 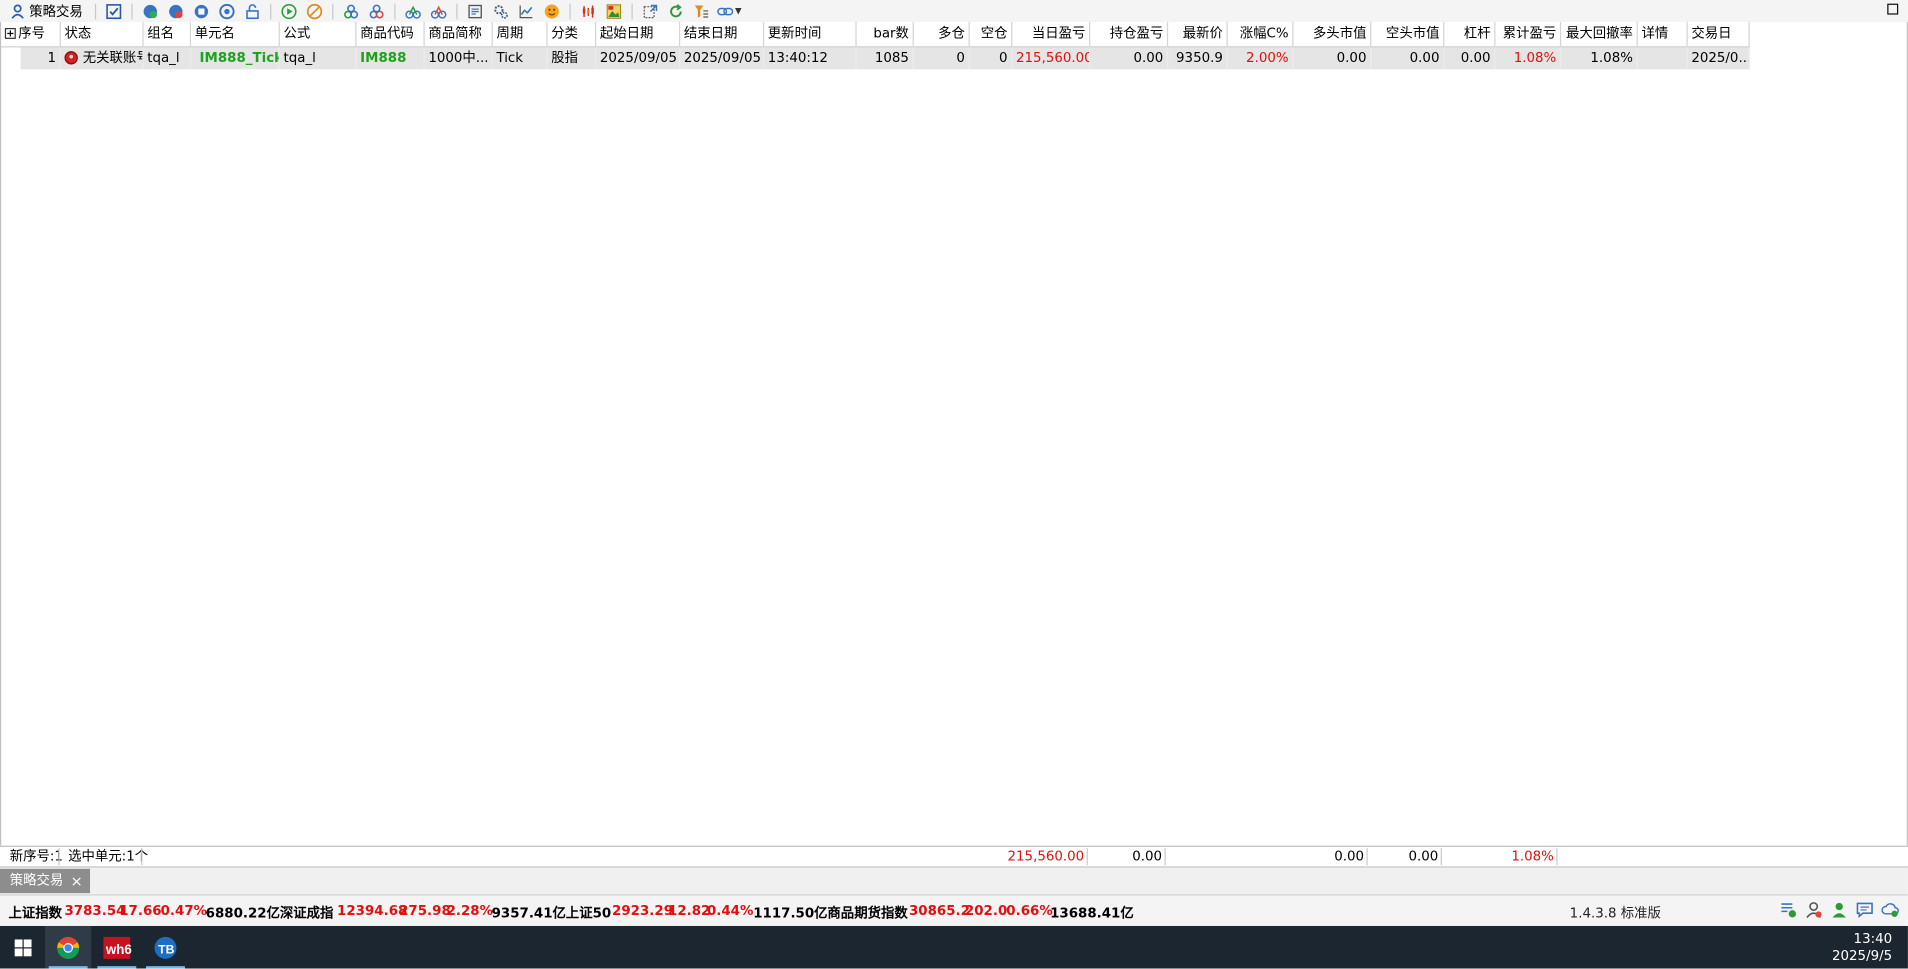 I want to click on ticker-name: 深证成指, so click(x=307, y=912).